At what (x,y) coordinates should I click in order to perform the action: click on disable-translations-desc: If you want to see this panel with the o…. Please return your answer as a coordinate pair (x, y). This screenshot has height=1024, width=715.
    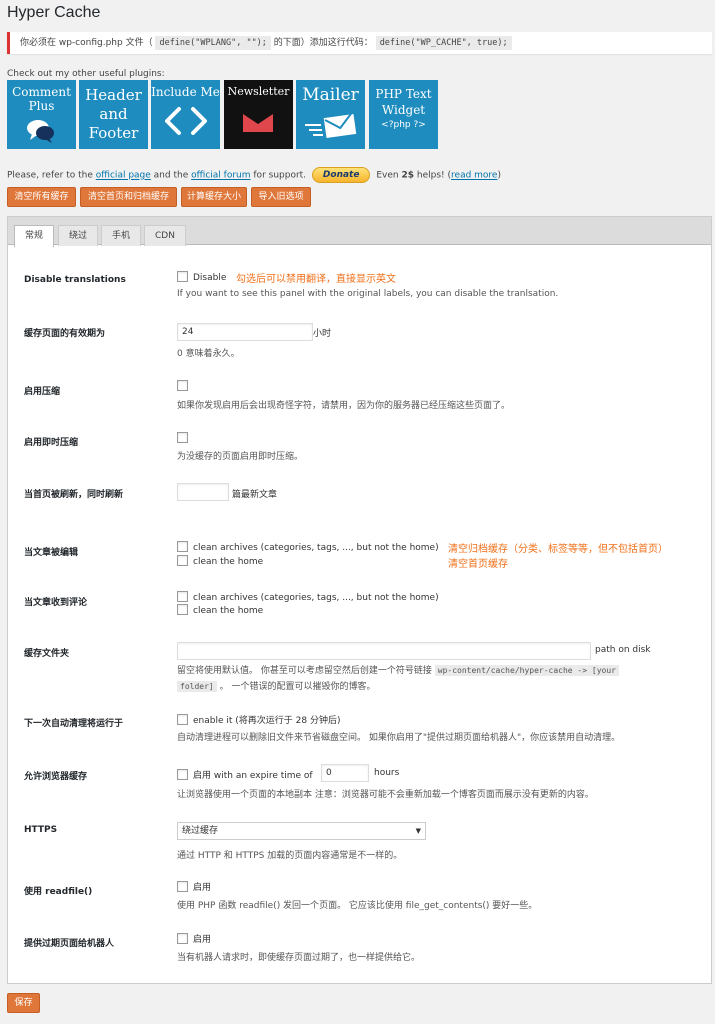
    Looking at the image, I should click on (368, 294).